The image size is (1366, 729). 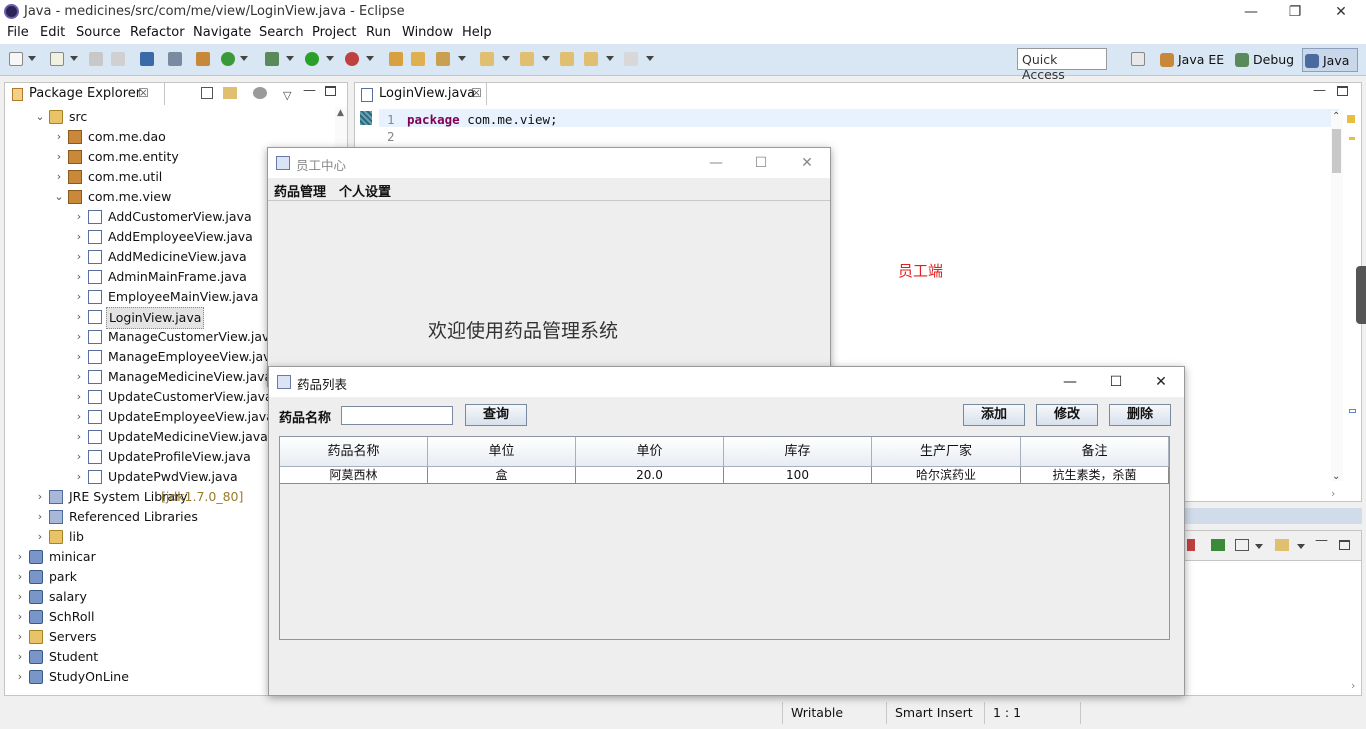 What do you see at coordinates (118, 59) in the screenshot?
I see `save-all-icon` at bounding box center [118, 59].